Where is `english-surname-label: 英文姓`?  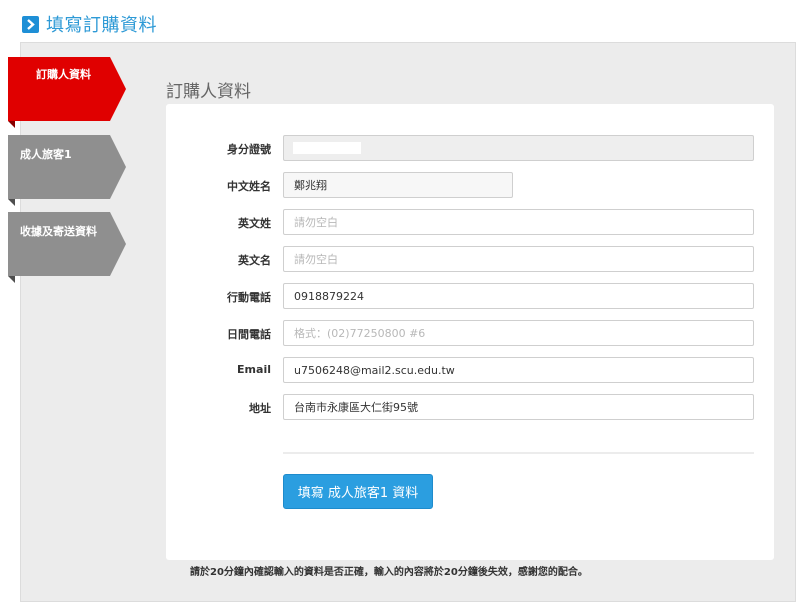
english-surname-label: 英文姓 is located at coordinates (254, 223).